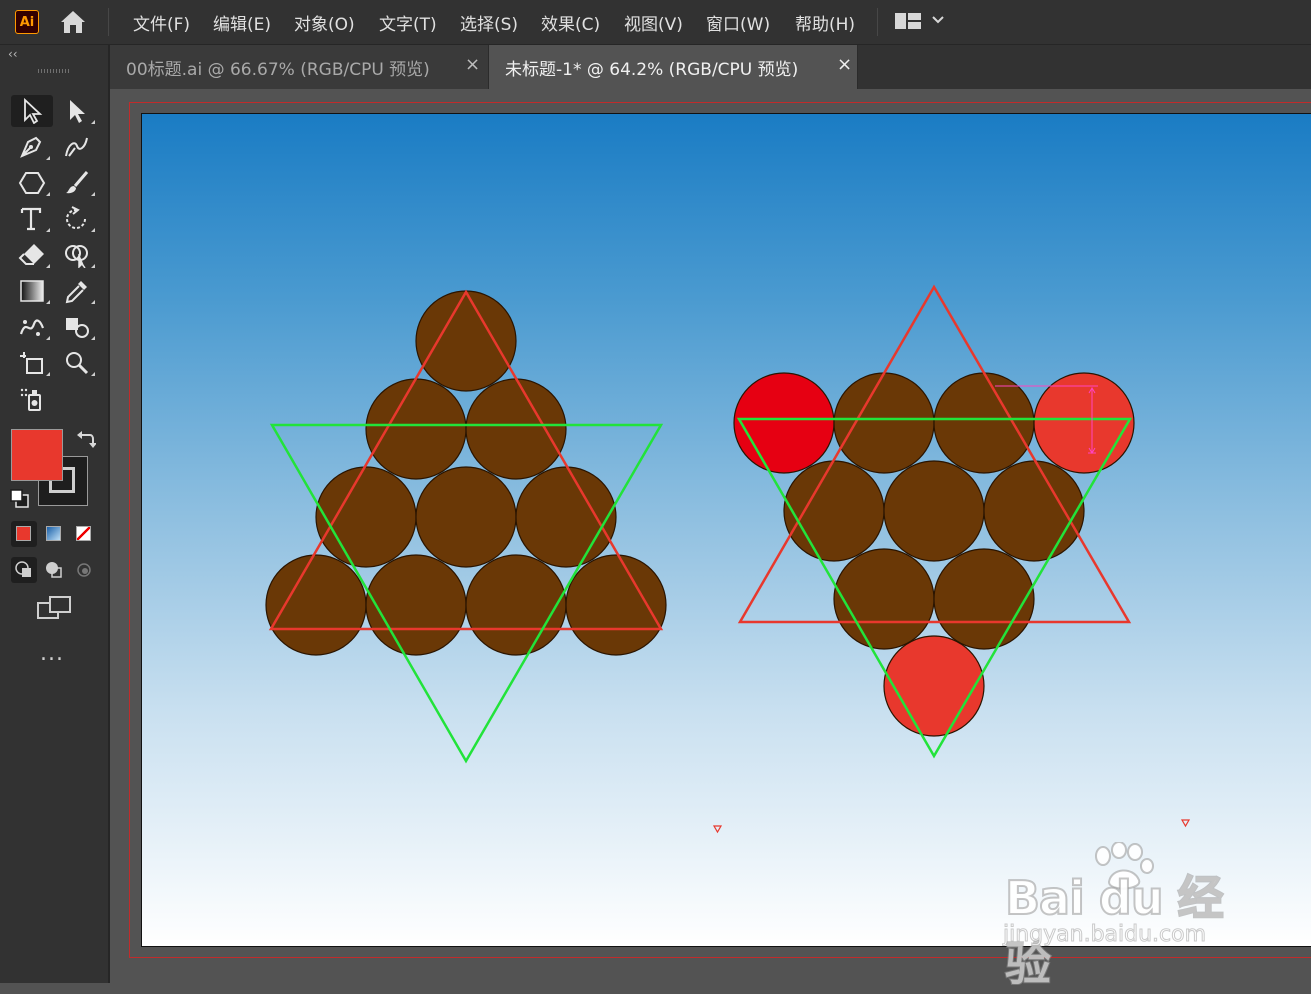 The image size is (1311, 994). Describe the element at coordinates (1122, 917) in the screenshot. I see `baidu-watermark: Bai du 经验 jingyan.baidu.com` at that location.